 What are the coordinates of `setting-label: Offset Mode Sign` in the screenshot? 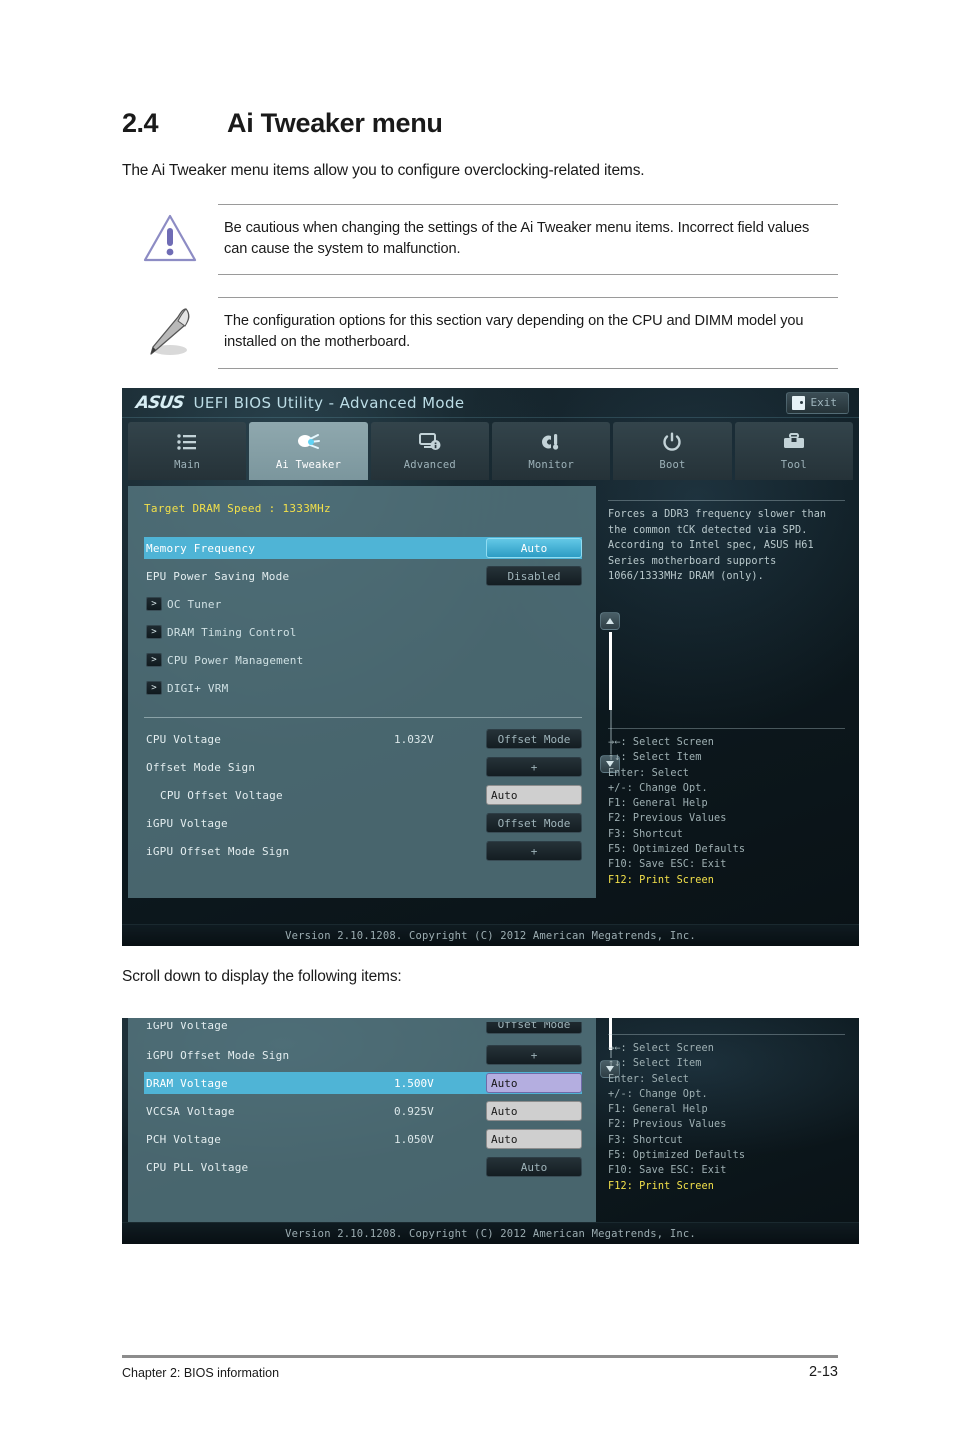 It's located at (201, 767).